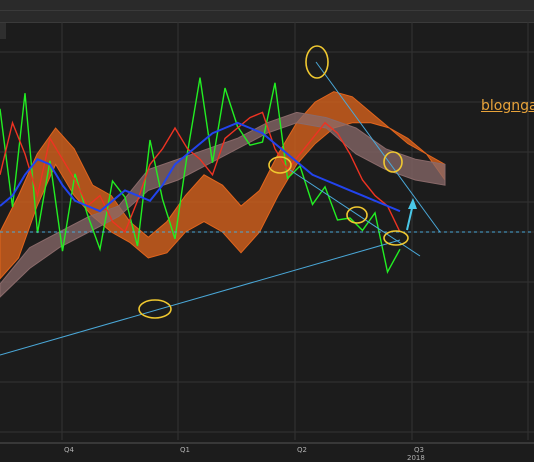 The image size is (534, 462). Describe the element at coordinates (267, 452) in the screenshot. I see `x-axis: Q4 Q1 Q2 Q32018` at that location.